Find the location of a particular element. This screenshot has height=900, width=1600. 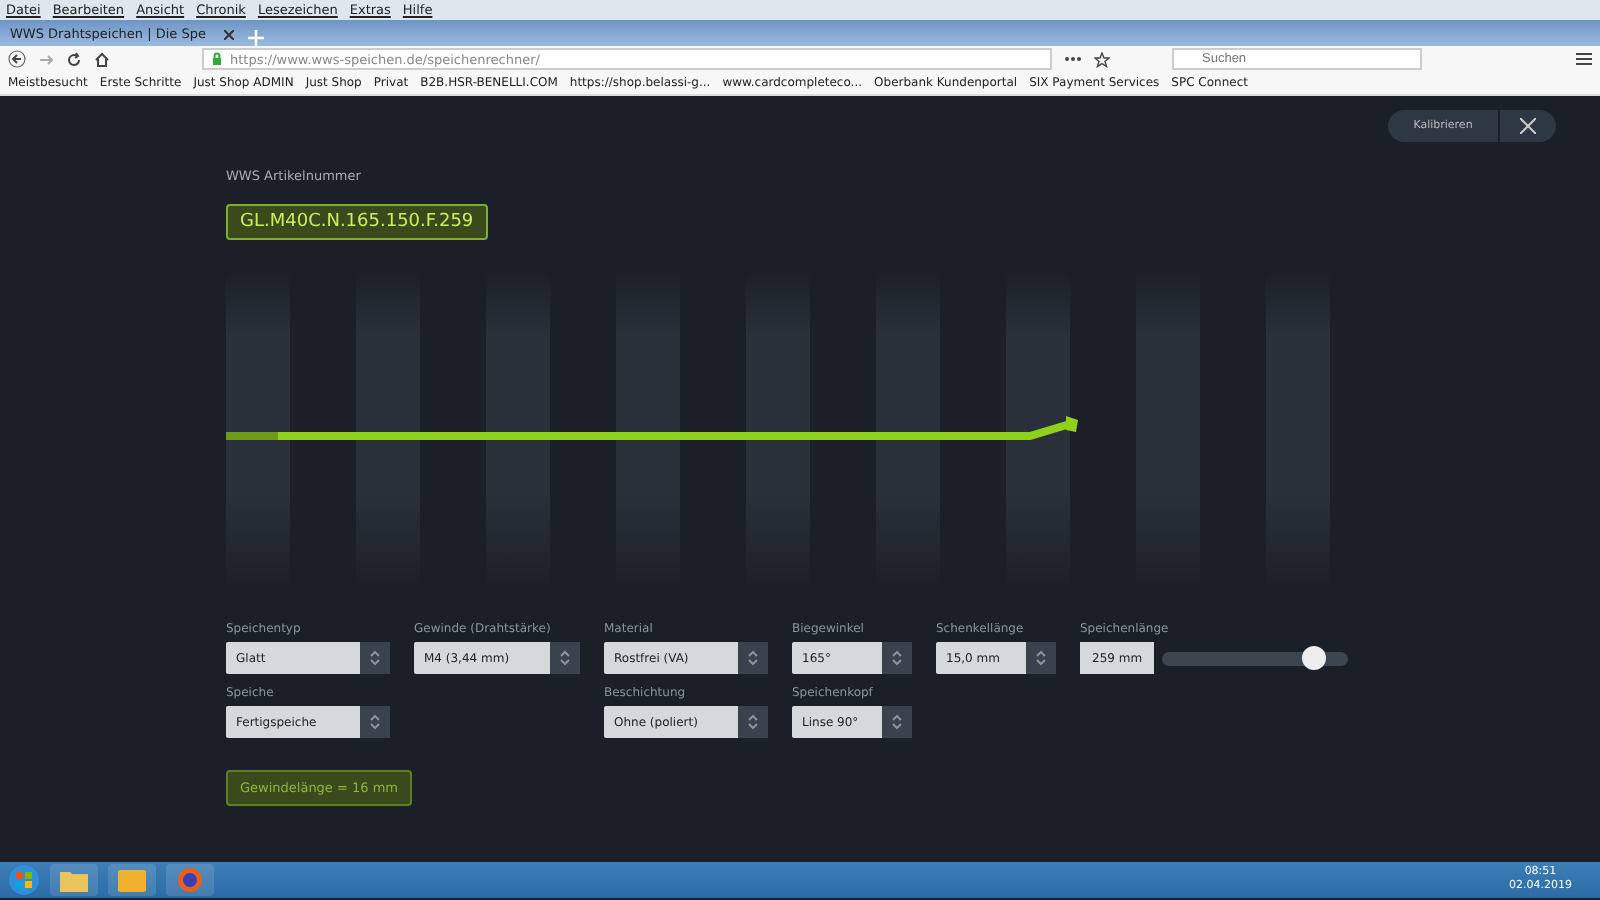

close-button is located at coordinates (1528, 126).